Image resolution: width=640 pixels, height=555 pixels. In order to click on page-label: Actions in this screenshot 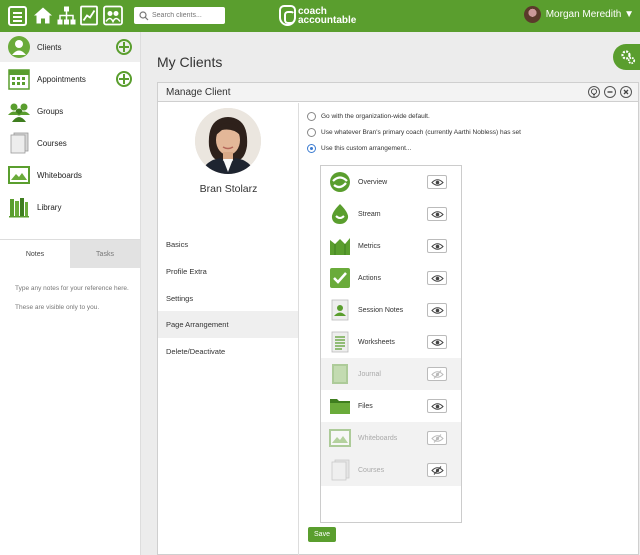, I will do `click(369, 278)`.